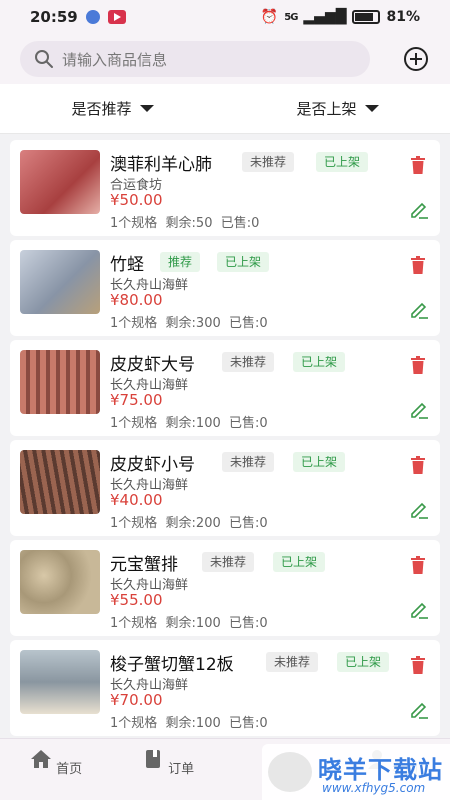  I want to click on recommend-badge: 推荐, so click(180, 262).